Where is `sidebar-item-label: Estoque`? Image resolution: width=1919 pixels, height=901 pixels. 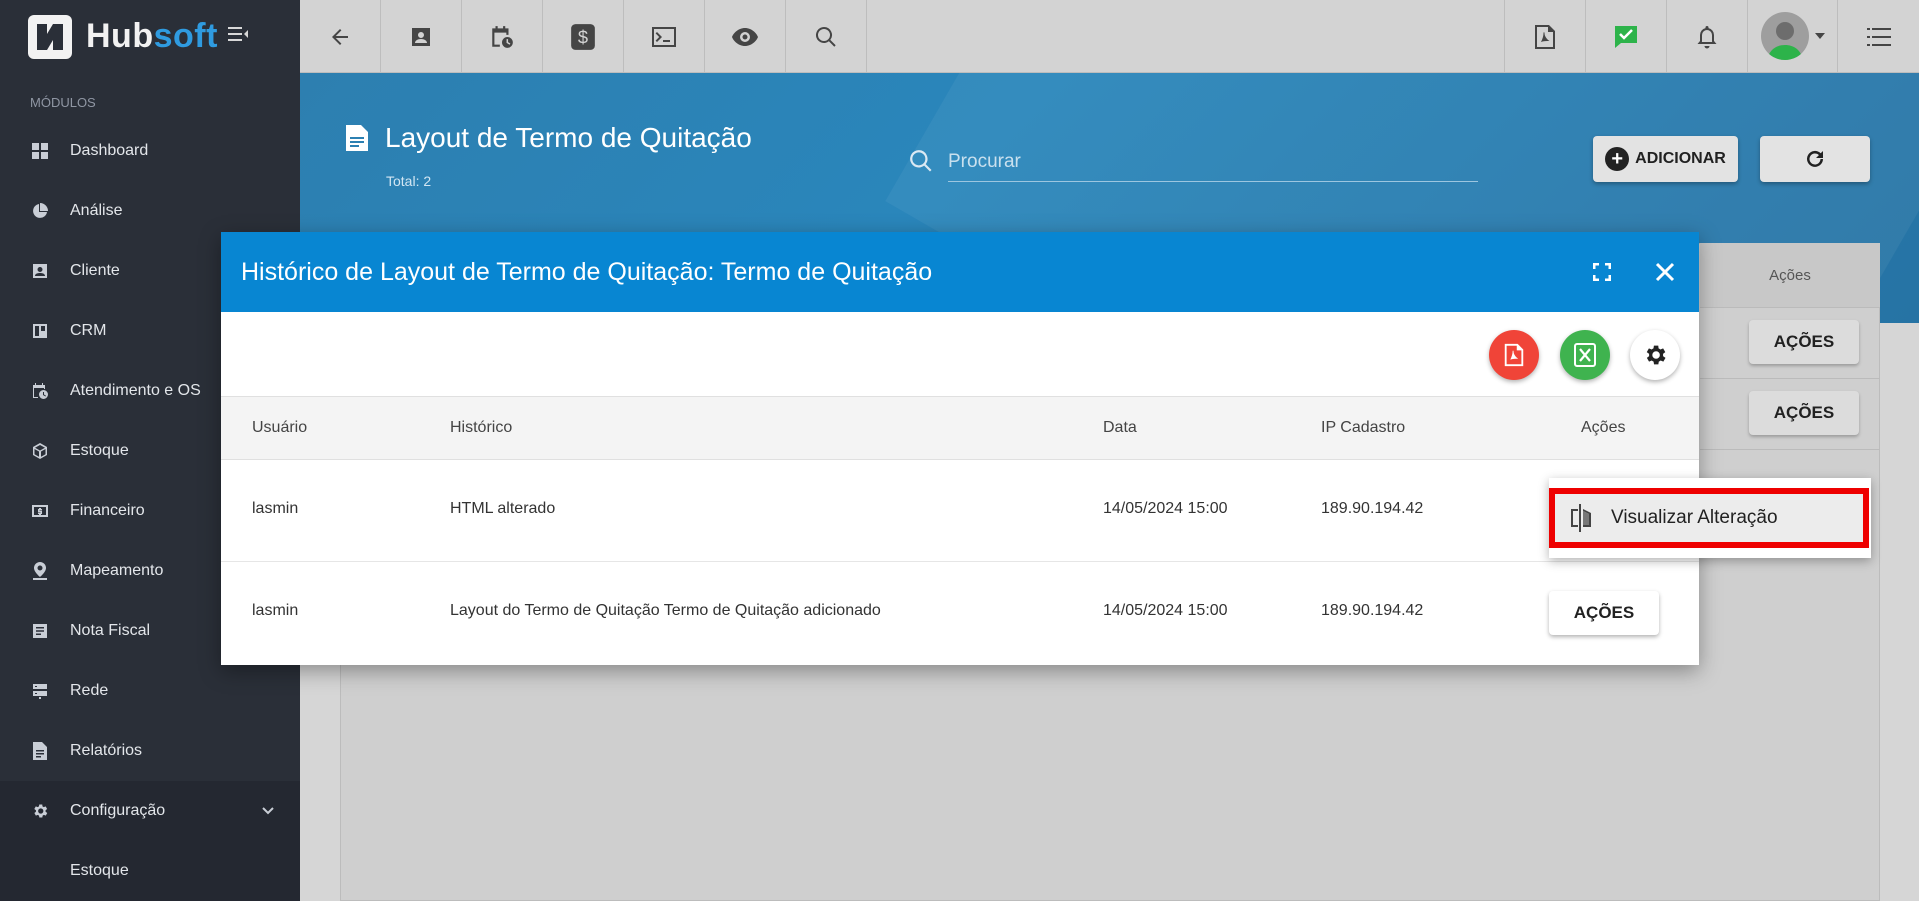 sidebar-item-label: Estoque is located at coordinates (99, 450).